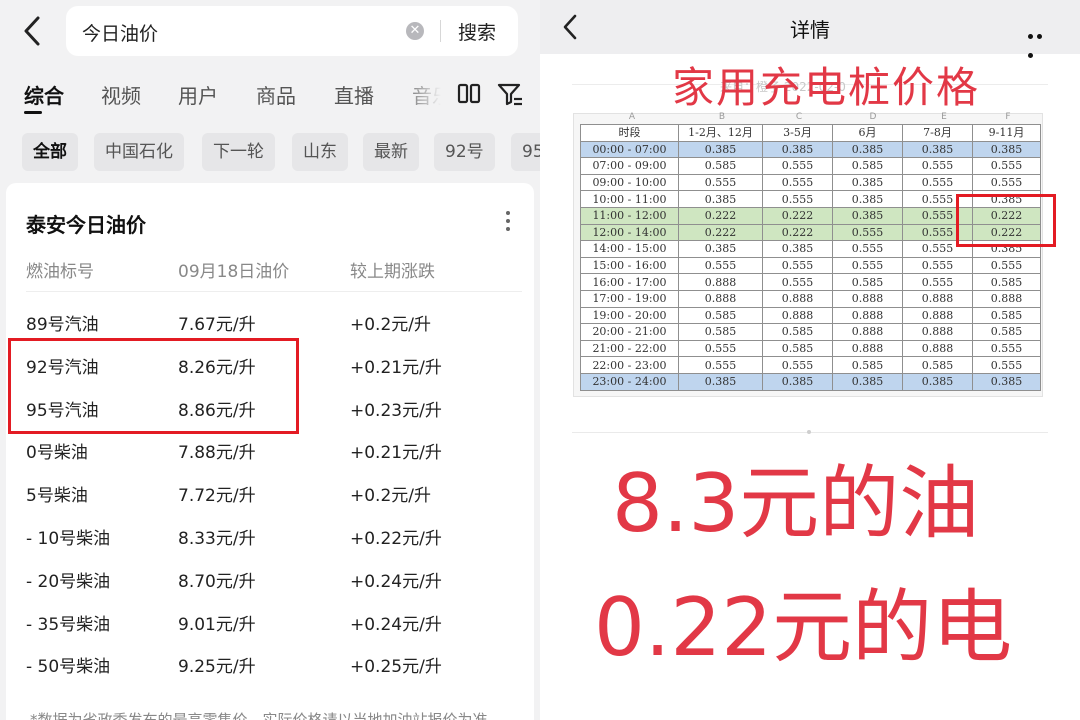 The image size is (1080, 720). What do you see at coordinates (391, 152) in the screenshot?
I see `chip-latest: 最新` at bounding box center [391, 152].